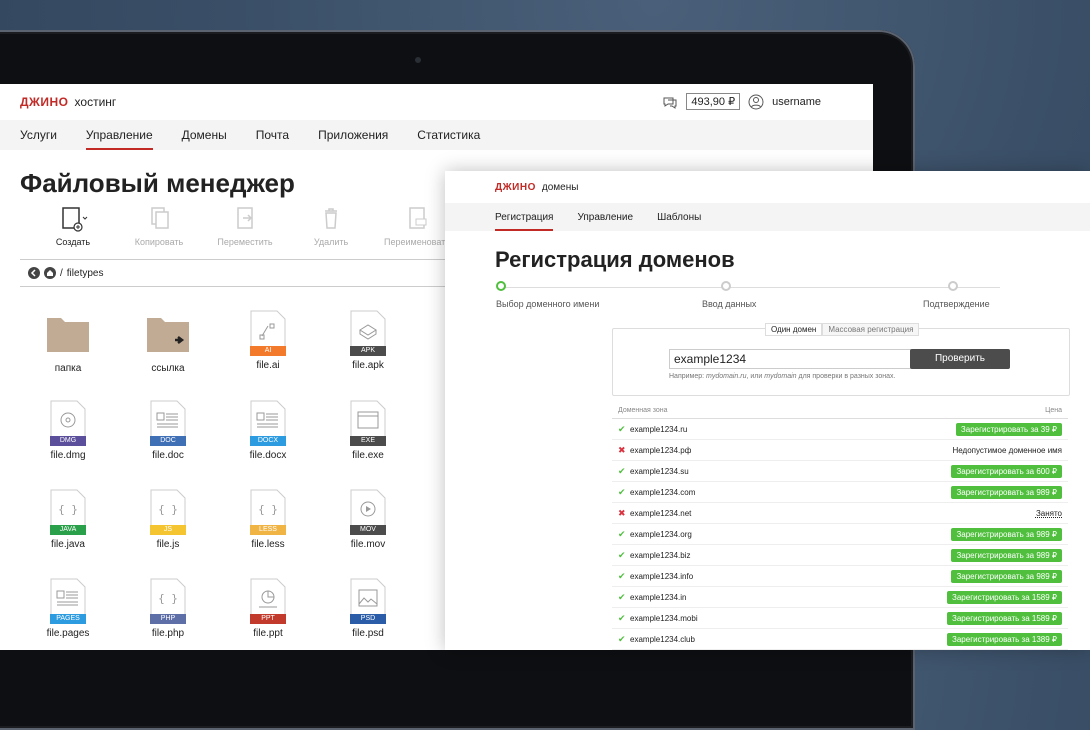 Image resolution: width=1090 pixels, height=730 pixels. I want to click on file-item: { } JS file.js, so click(168, 519).